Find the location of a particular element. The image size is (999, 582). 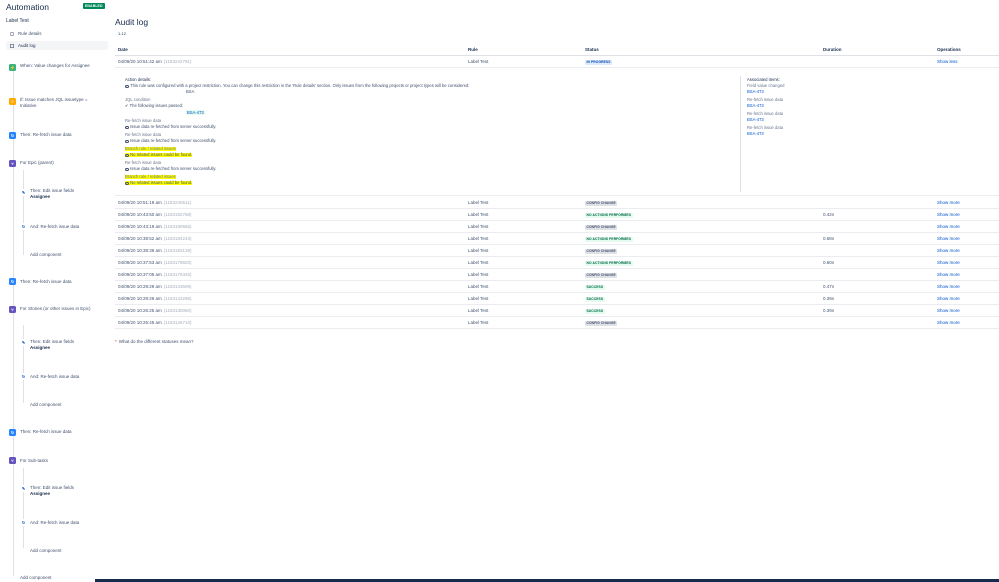

component-branch-stories: For Stories (or other issues in Epic) is located at coordinates (57, 309).